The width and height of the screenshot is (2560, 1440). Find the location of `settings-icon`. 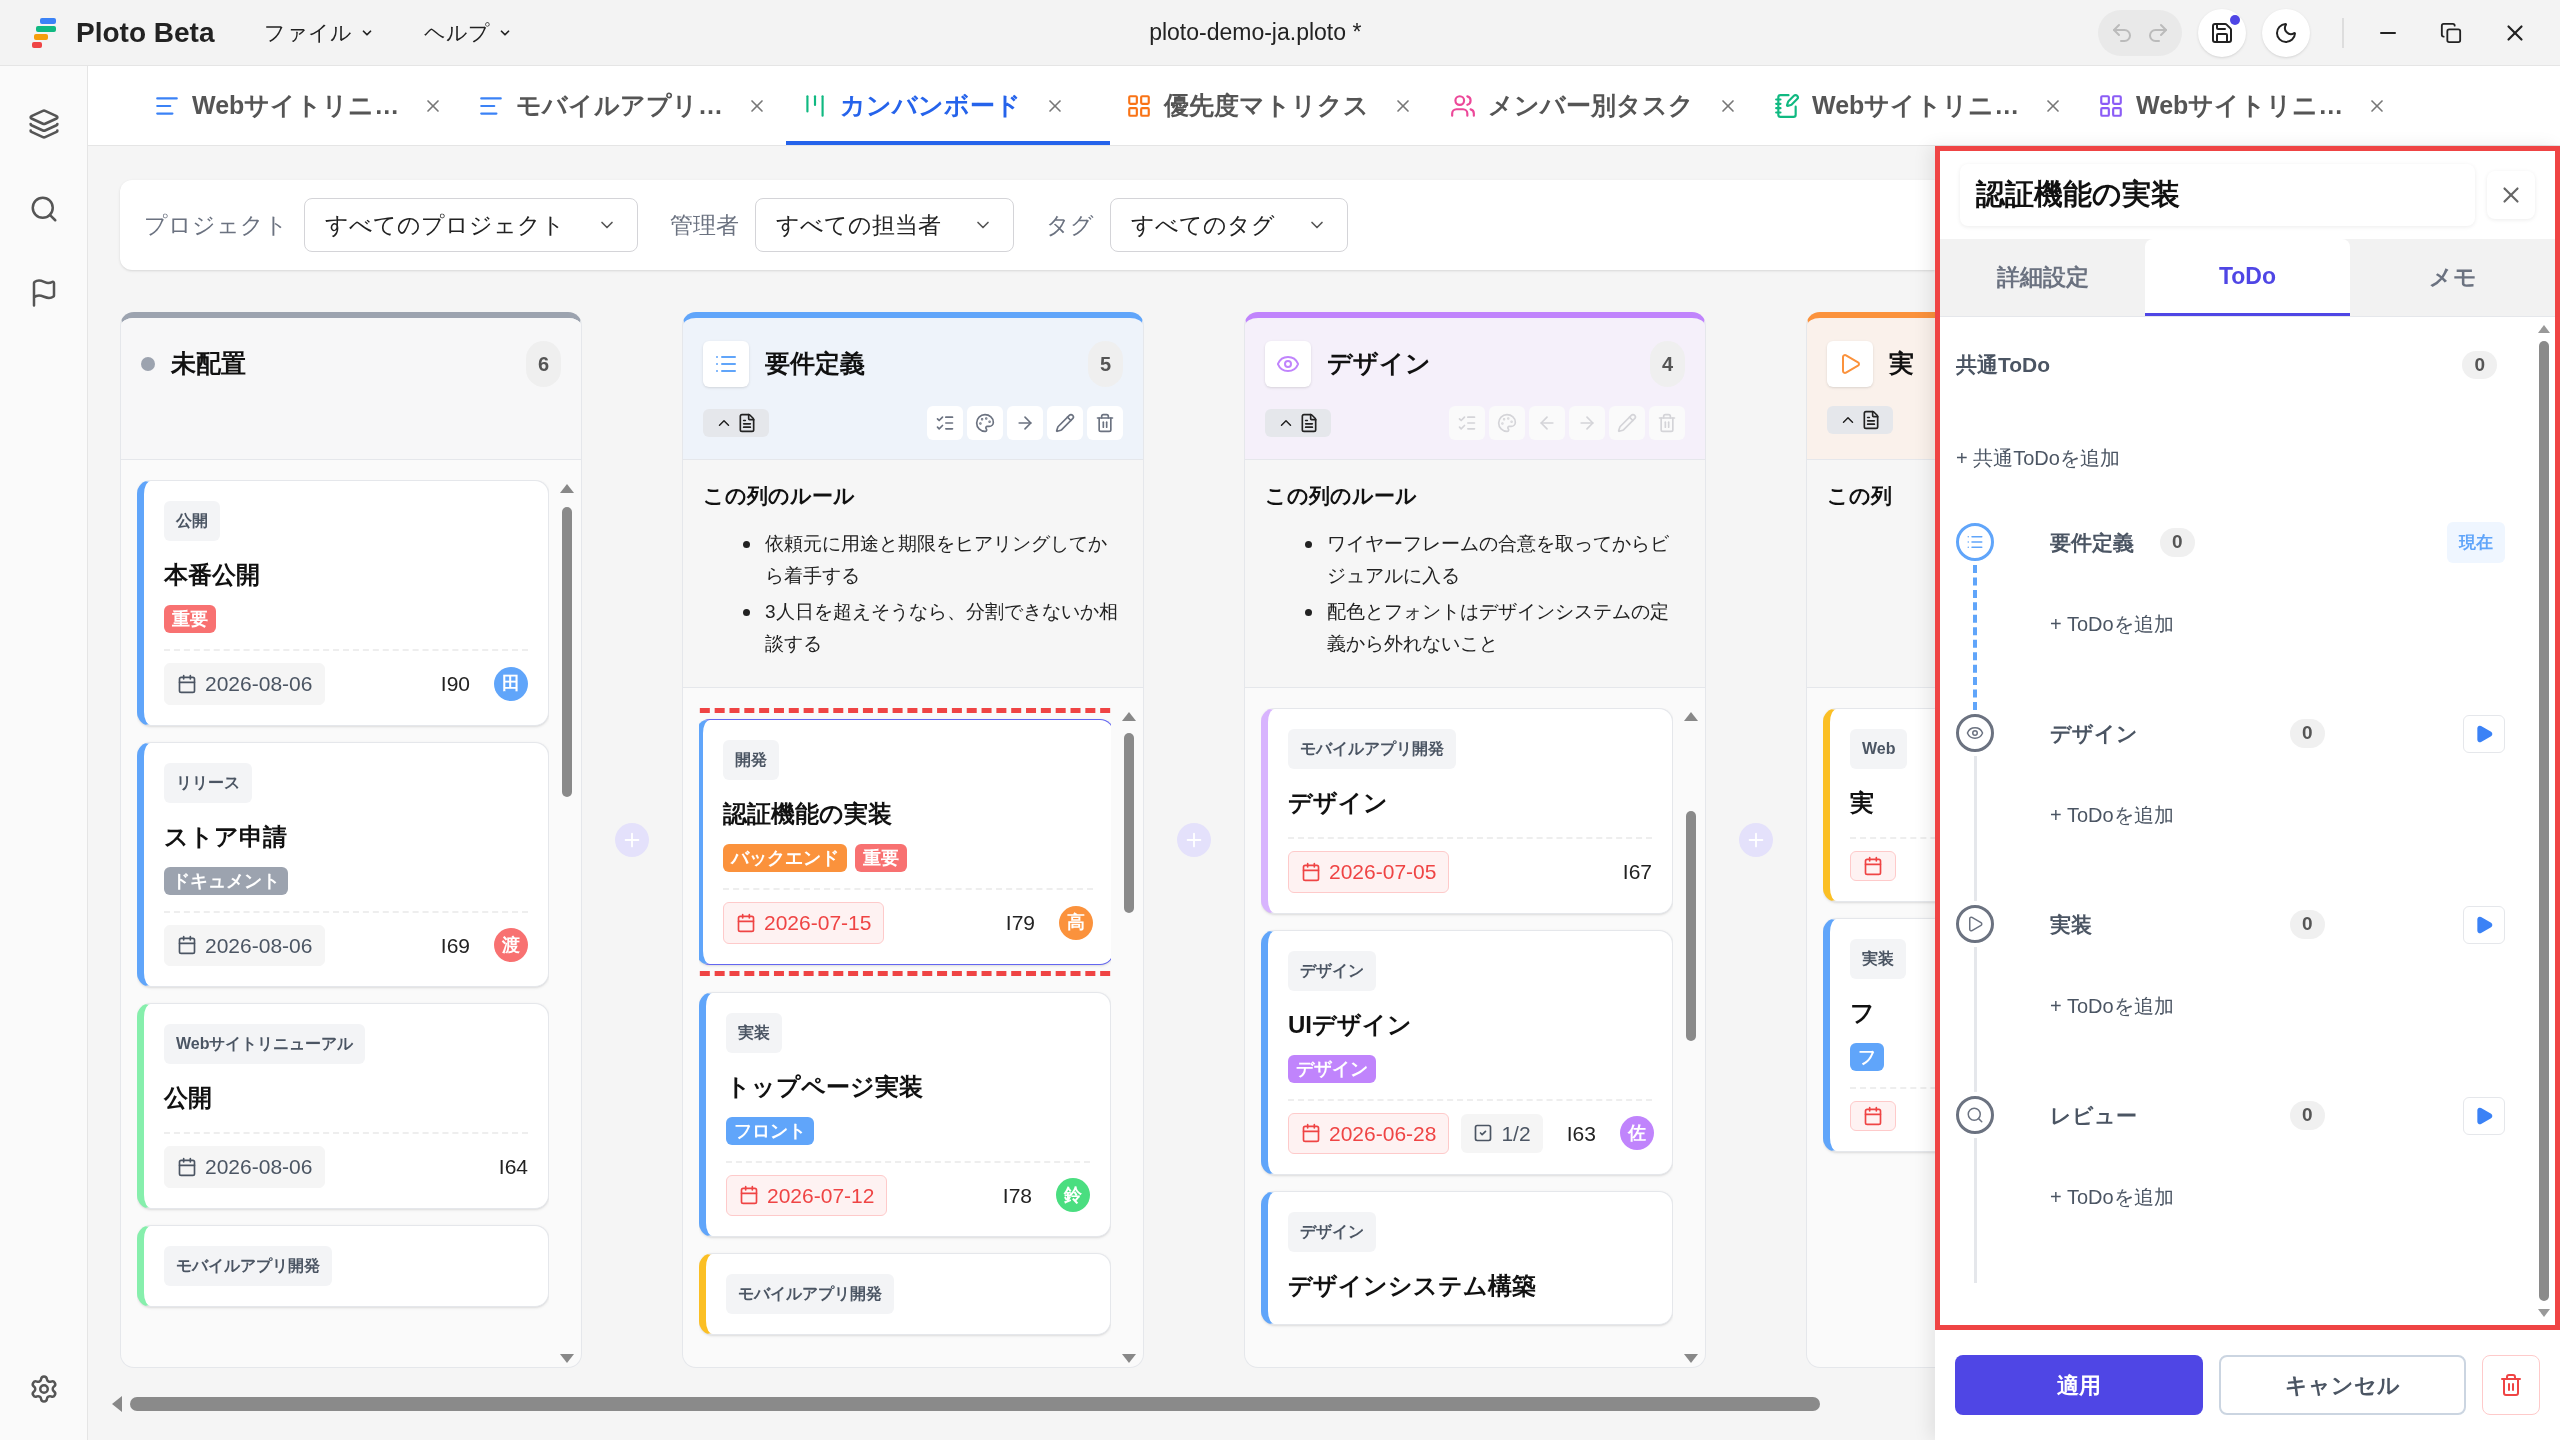

settings-icon is located at coordinates (43, 1389).